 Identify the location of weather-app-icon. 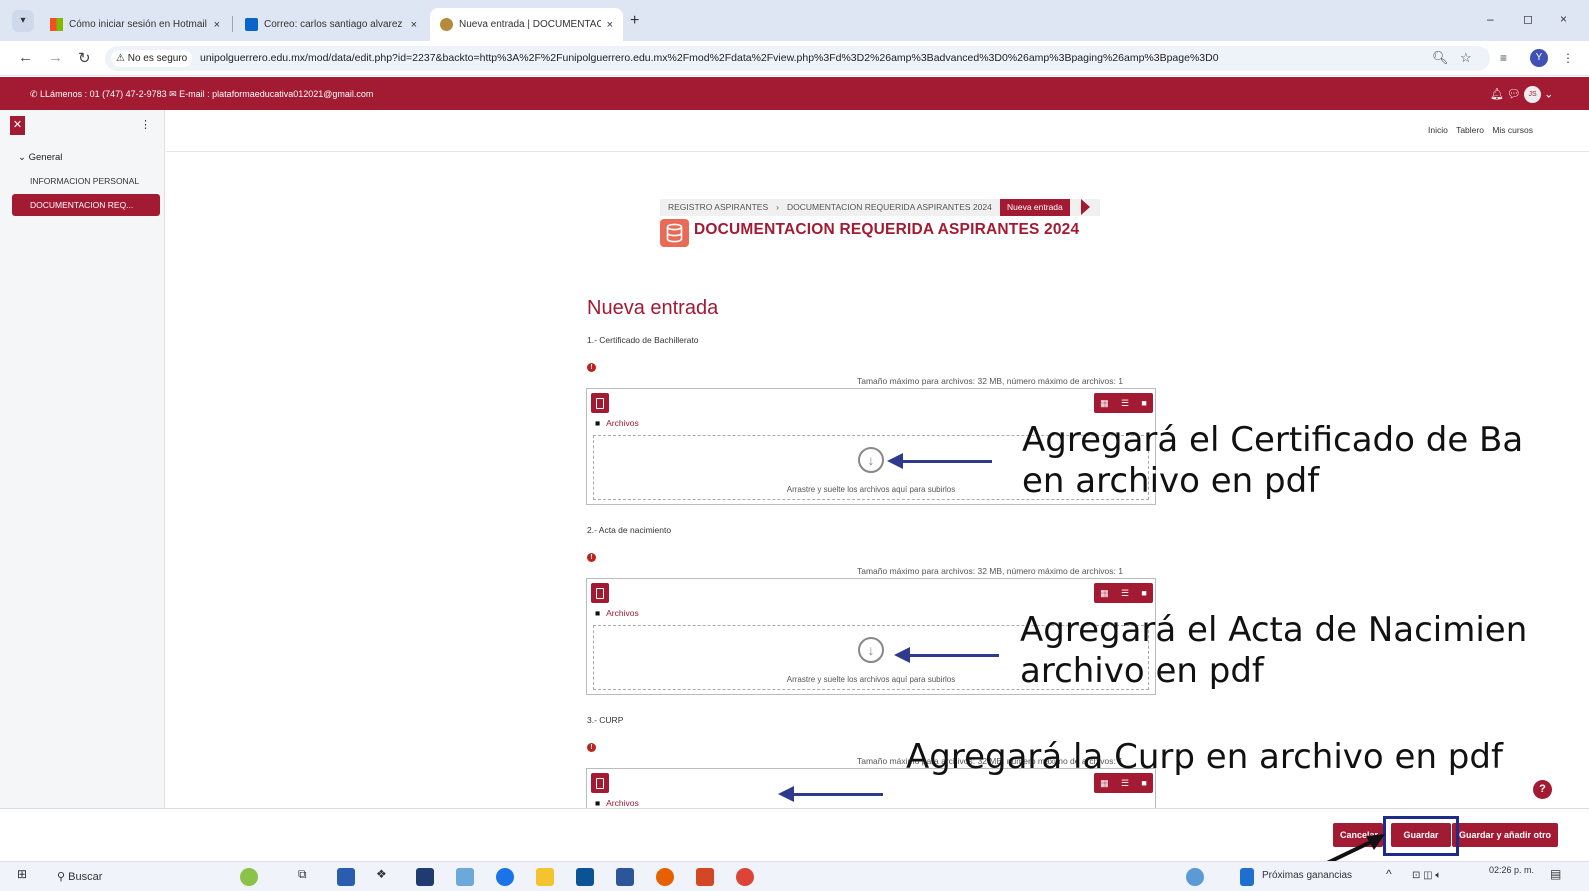
(249, 877).